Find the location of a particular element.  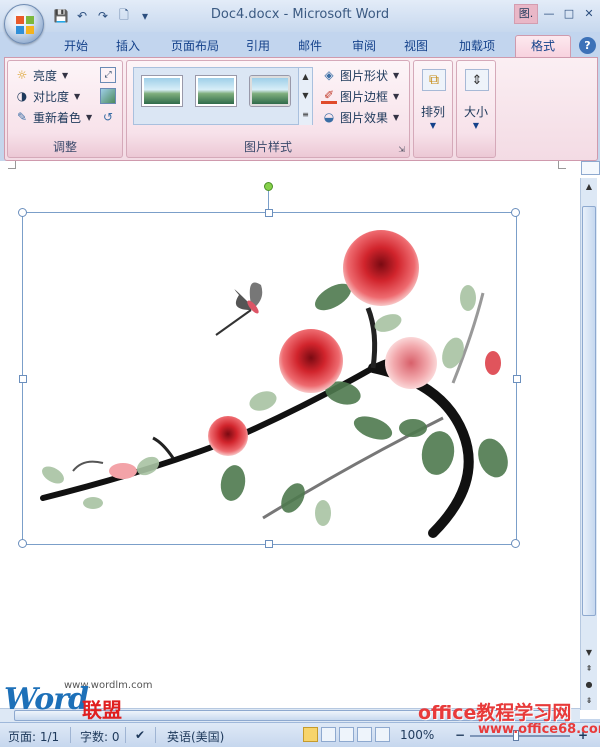

word-count: 字数: 0 is located at coordinates (100, 736).